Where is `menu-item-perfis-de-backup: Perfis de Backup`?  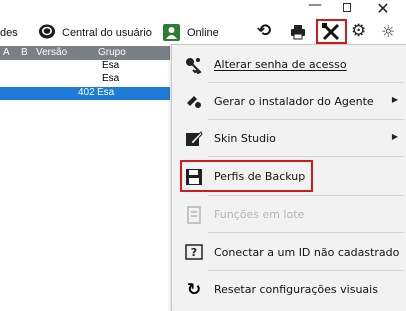 menu-item-perfis-de-backup: Perfis de Backup is located at coordinates (289, 177).